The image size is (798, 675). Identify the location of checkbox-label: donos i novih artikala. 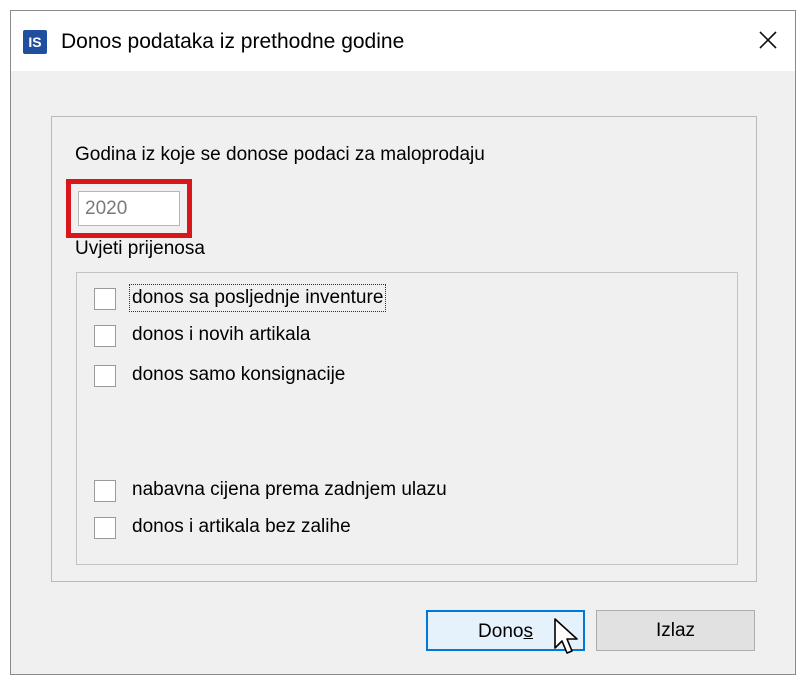
(221, 335).